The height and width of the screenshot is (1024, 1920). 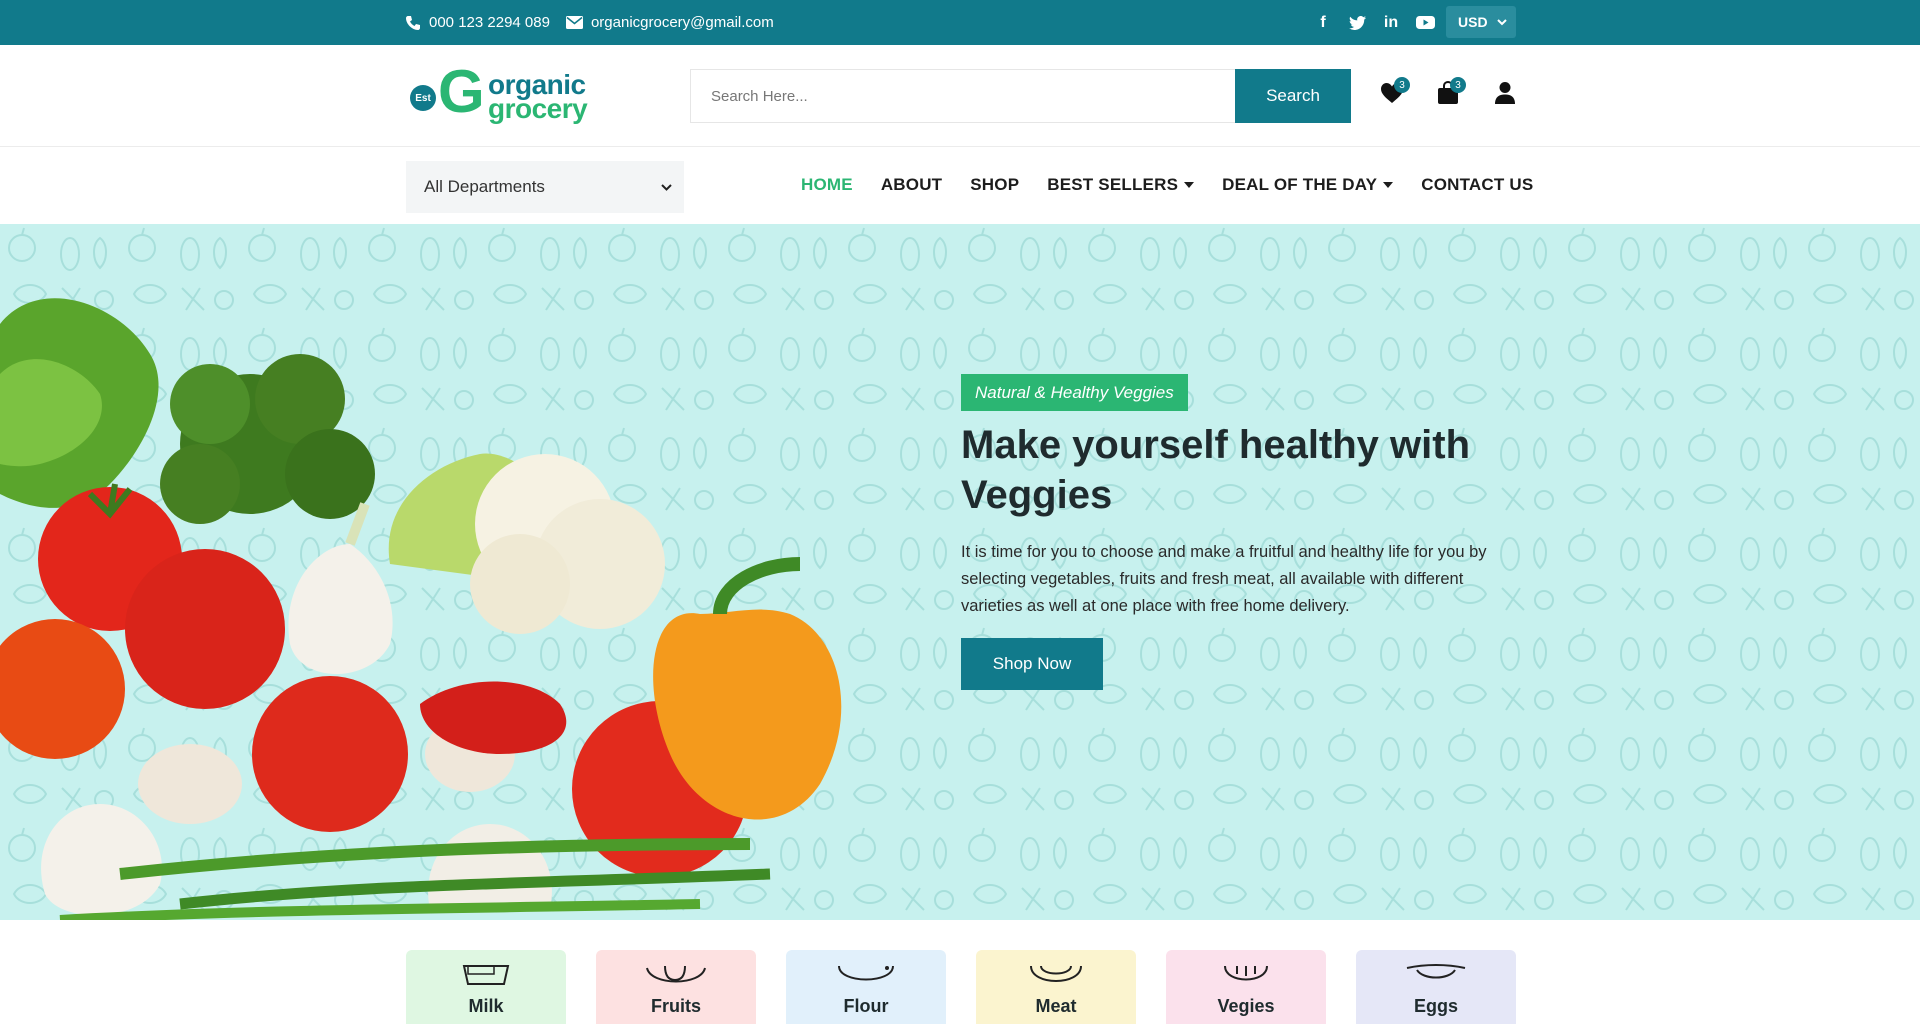 What do you see at coordinates (1448, 93) in the screenshot?
I see `cart-button: 3` at bounding box center [1448, 93].